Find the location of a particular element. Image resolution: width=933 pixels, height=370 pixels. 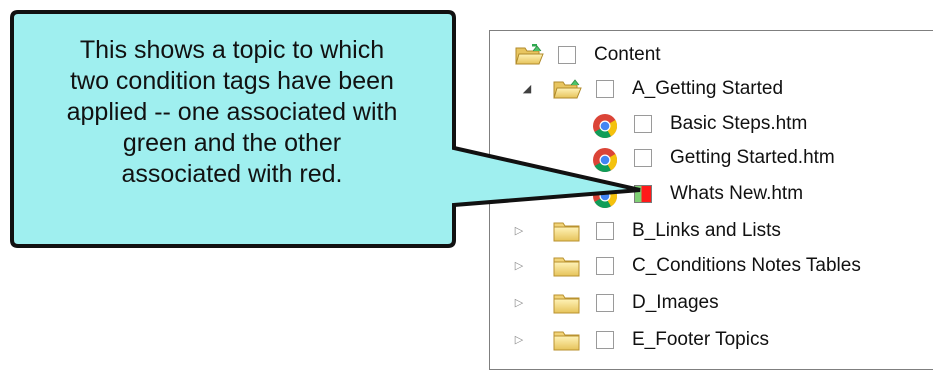

callout-line: associated with red. is located at coordinates (232, 174).